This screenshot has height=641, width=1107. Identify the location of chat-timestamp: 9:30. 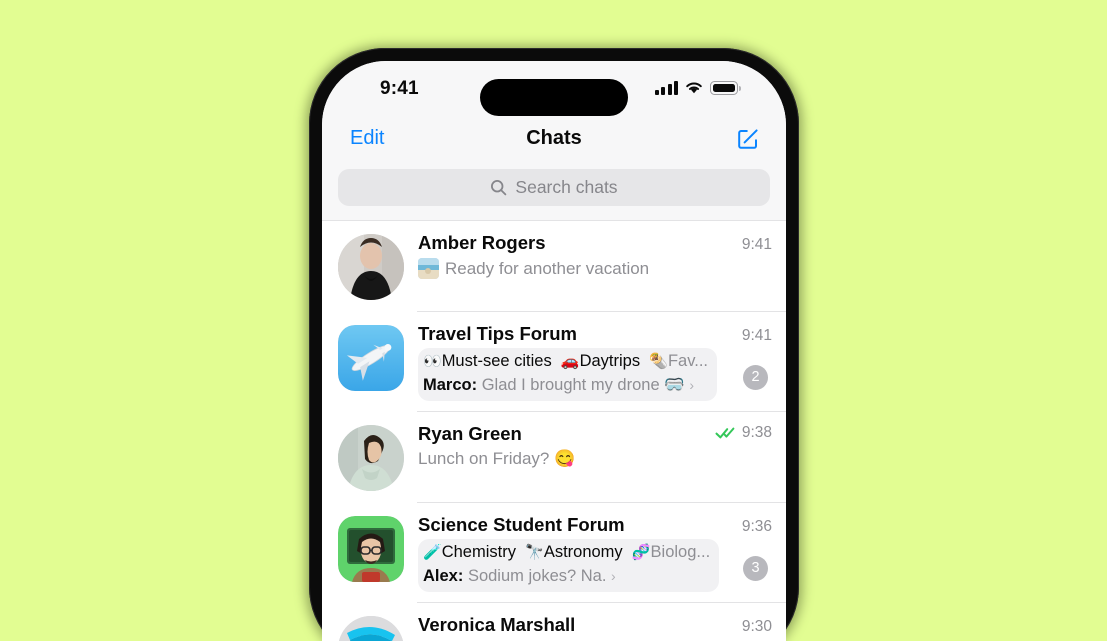
(756, 626).